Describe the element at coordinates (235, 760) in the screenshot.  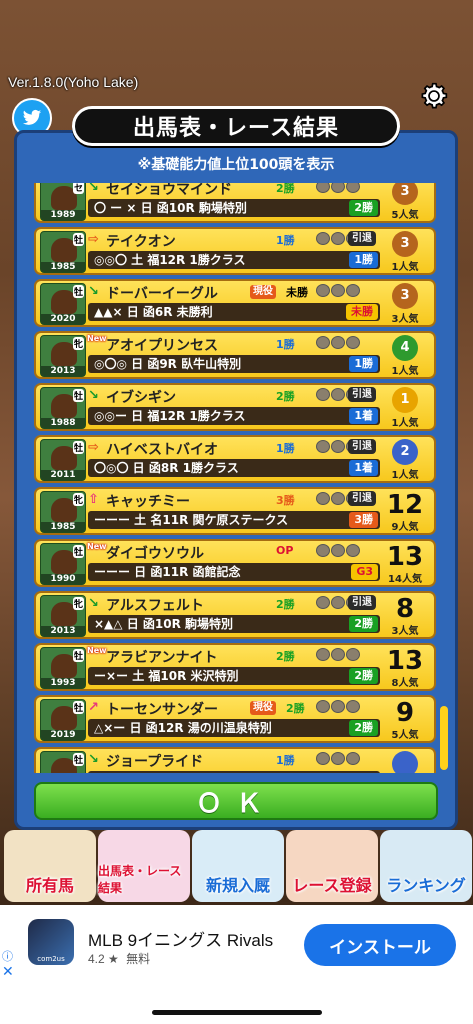
I see `horse-row: 牡 ↘ ジョープライド 1勝` at that location.